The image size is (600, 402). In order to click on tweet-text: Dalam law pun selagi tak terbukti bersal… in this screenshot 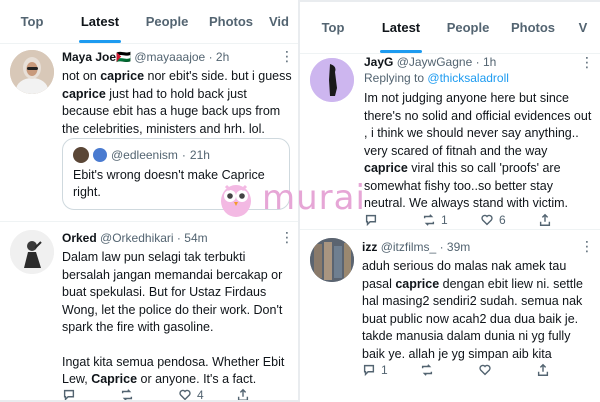, I will do `click(173, 318)`.